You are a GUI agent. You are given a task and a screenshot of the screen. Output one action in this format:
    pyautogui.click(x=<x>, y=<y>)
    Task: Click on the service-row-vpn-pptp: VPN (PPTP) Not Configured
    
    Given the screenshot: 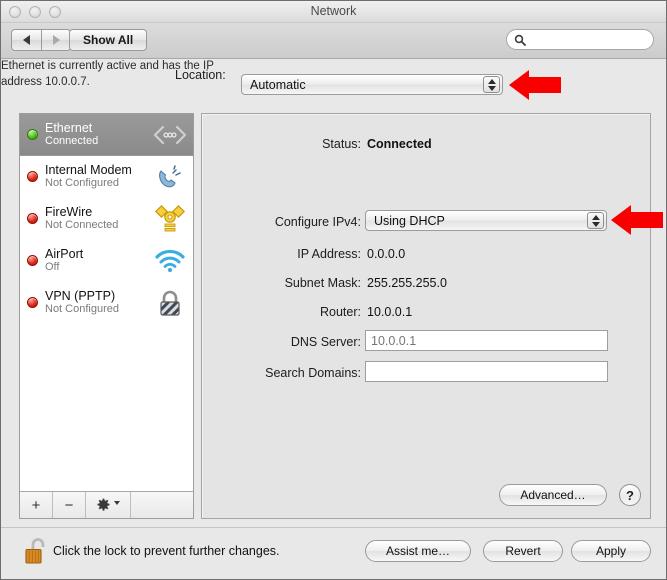 What is the action you would take?
    pyautogui.click(x=106, y=303)
    